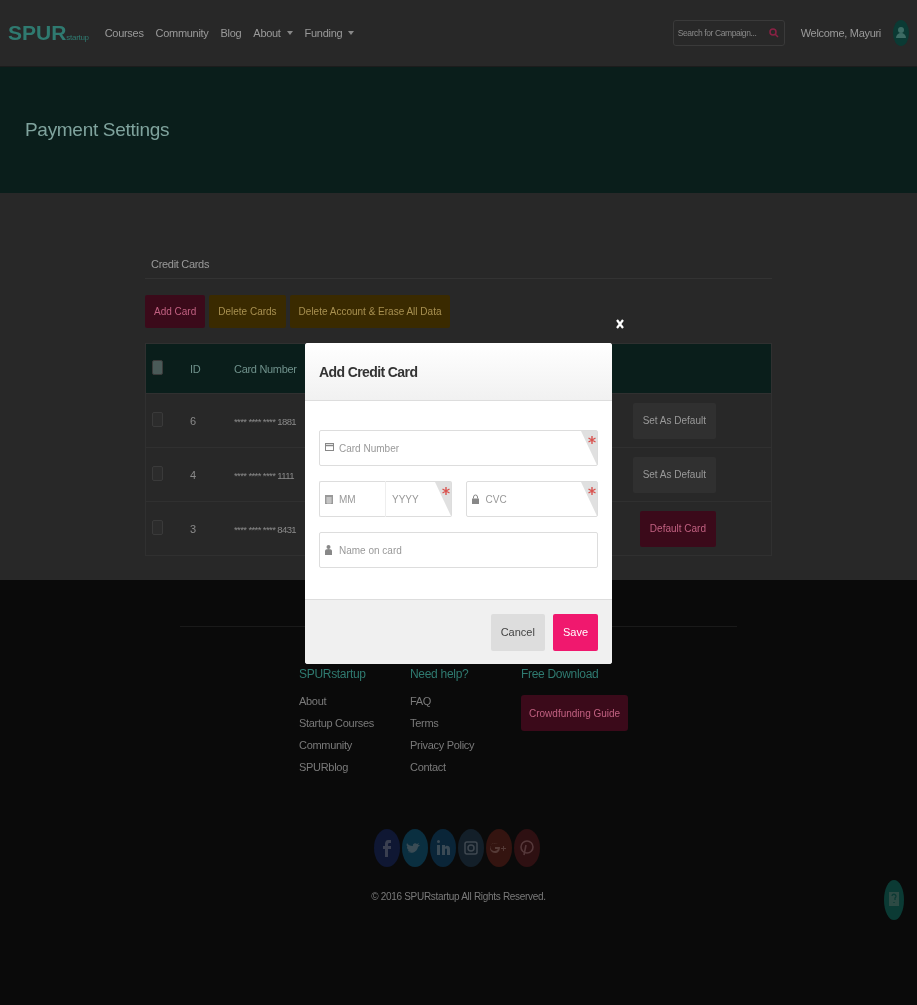  Describe the element at coordinates (894, 900) in the screenshot. I see `help-icon` at that location.